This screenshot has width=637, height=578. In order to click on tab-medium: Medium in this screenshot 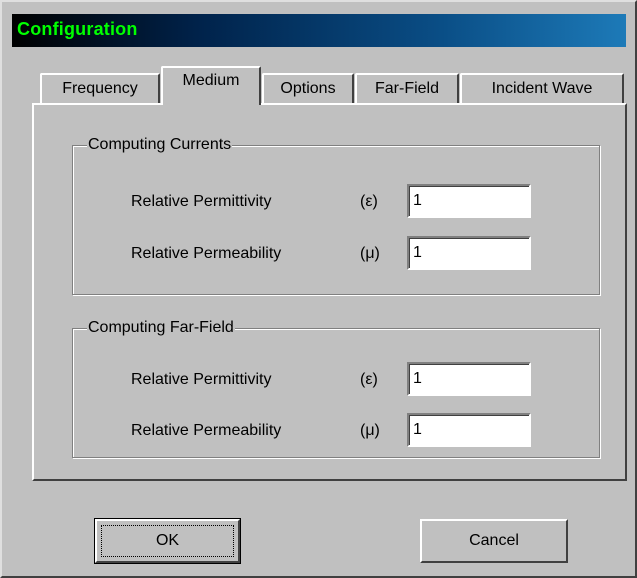, I will do `click(211, 85)`.